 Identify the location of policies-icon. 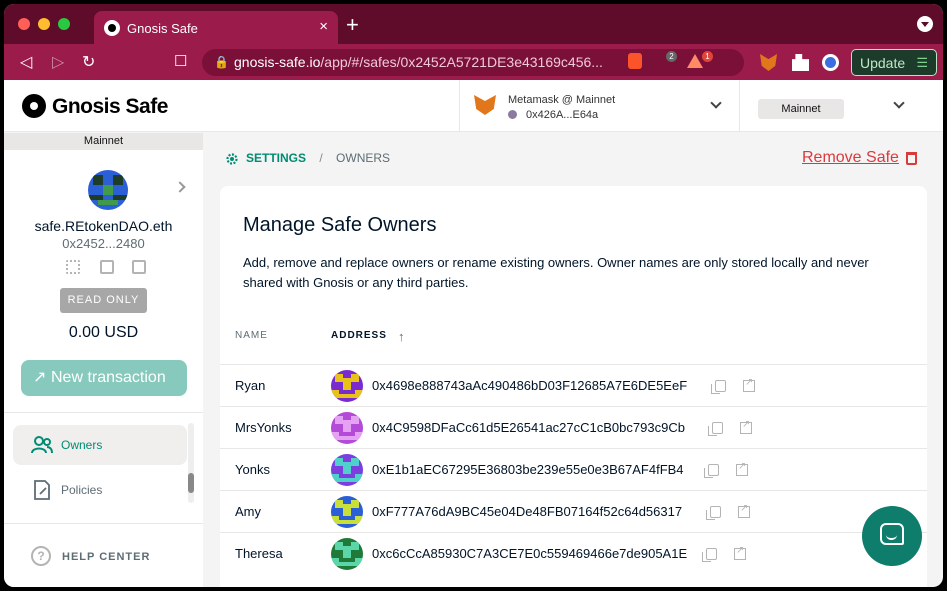
(42, 490).